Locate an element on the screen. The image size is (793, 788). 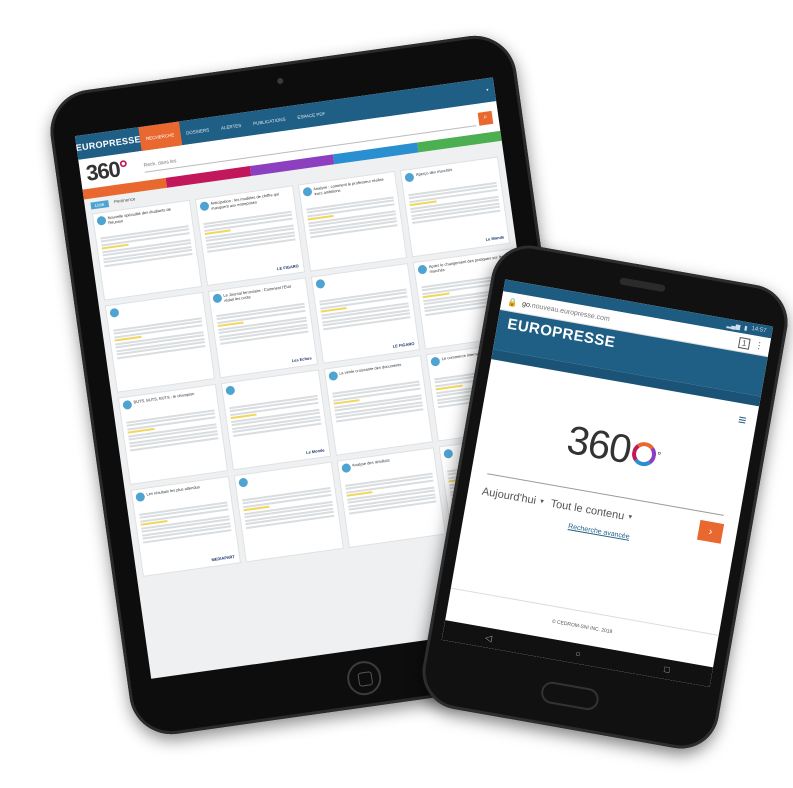
phone-home-button is located at coordinates (570, 696).